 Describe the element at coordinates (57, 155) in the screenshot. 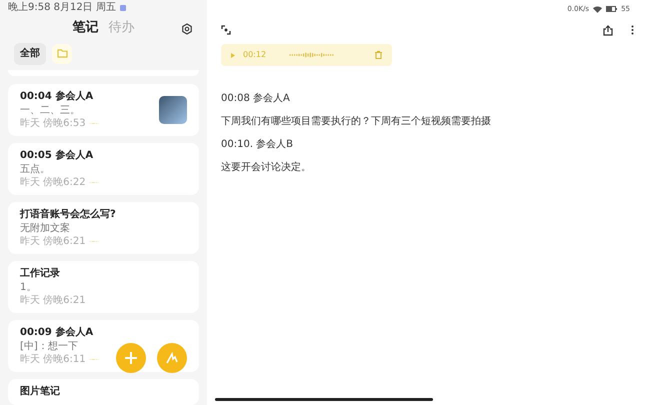

I see `note-title: 00:05 参会人A` at that location.